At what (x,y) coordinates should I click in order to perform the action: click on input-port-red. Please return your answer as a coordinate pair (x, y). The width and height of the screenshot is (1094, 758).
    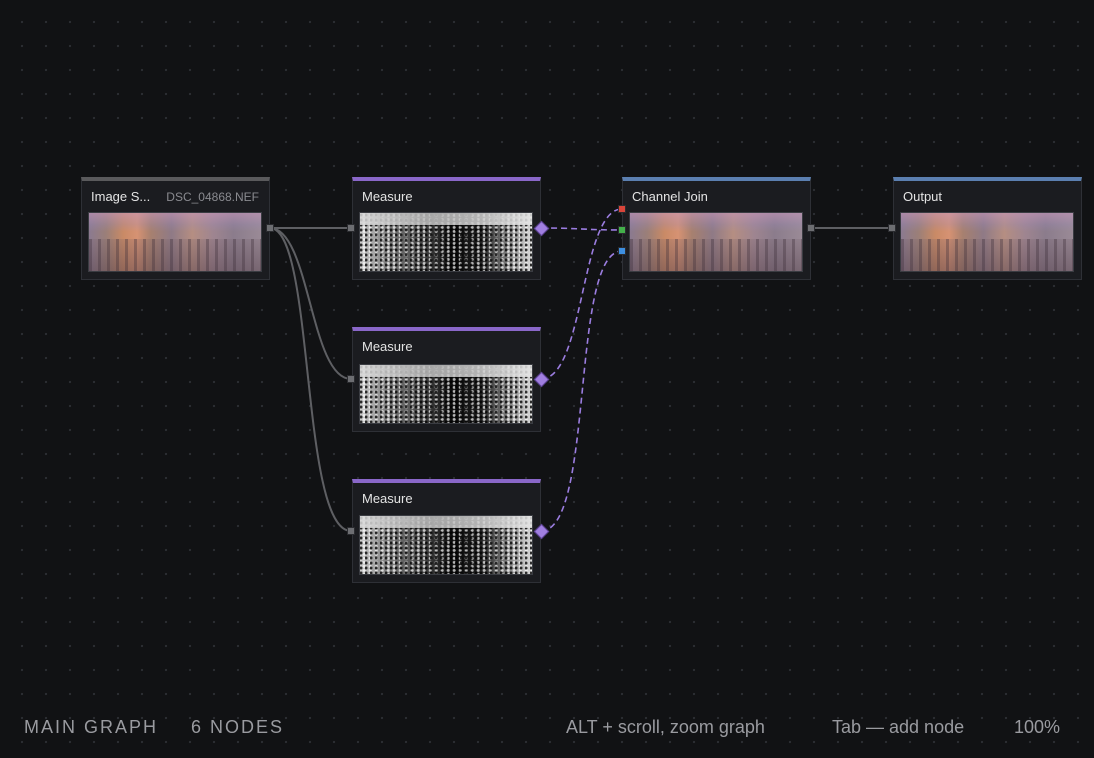
    Looking at the image, I should click on (622, 209).